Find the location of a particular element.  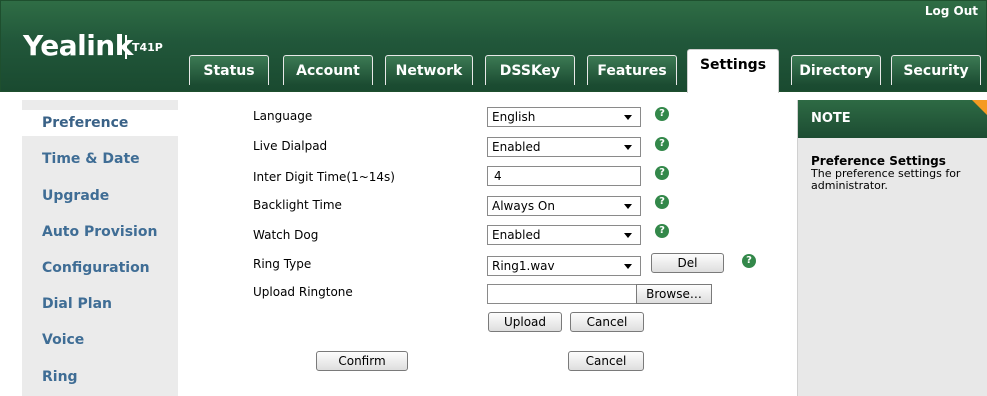

sidebar-item-dial-plan: Dial Plan is located at coordinates (100, 304).